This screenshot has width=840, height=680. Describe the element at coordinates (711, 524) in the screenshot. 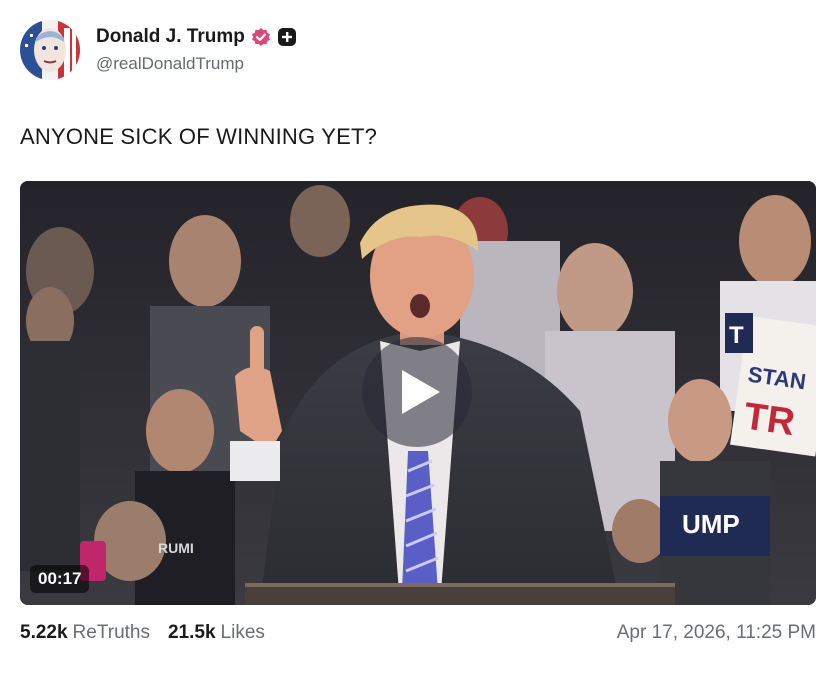

I see `sign-text-ump: UMP` at that location.